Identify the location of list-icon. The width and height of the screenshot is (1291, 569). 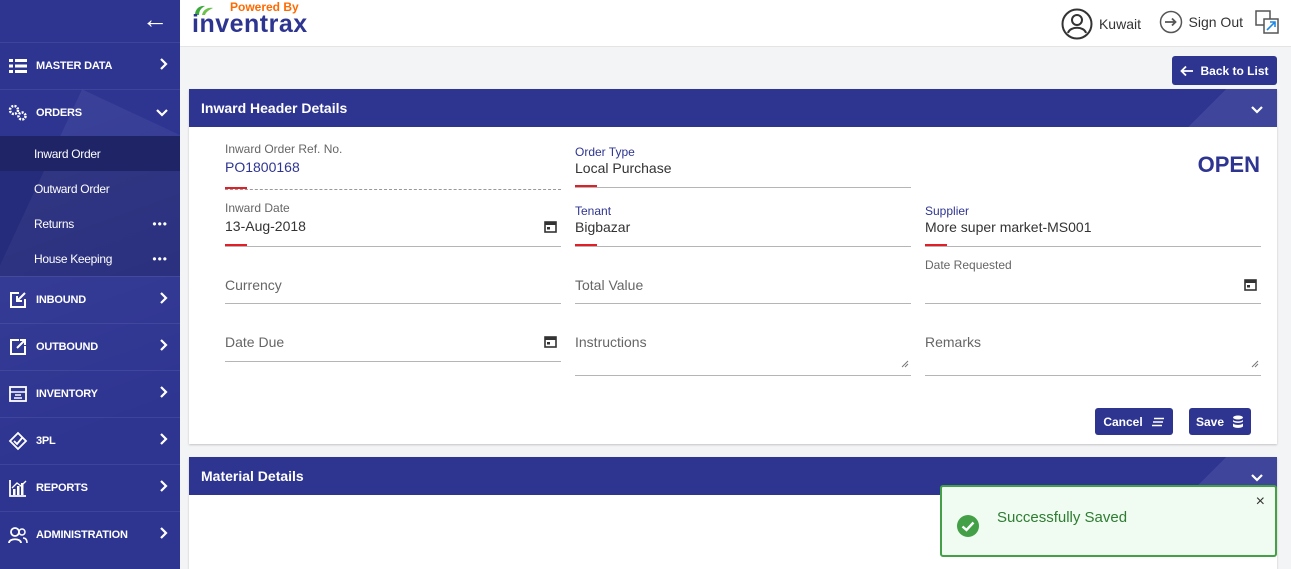
(18, 66).